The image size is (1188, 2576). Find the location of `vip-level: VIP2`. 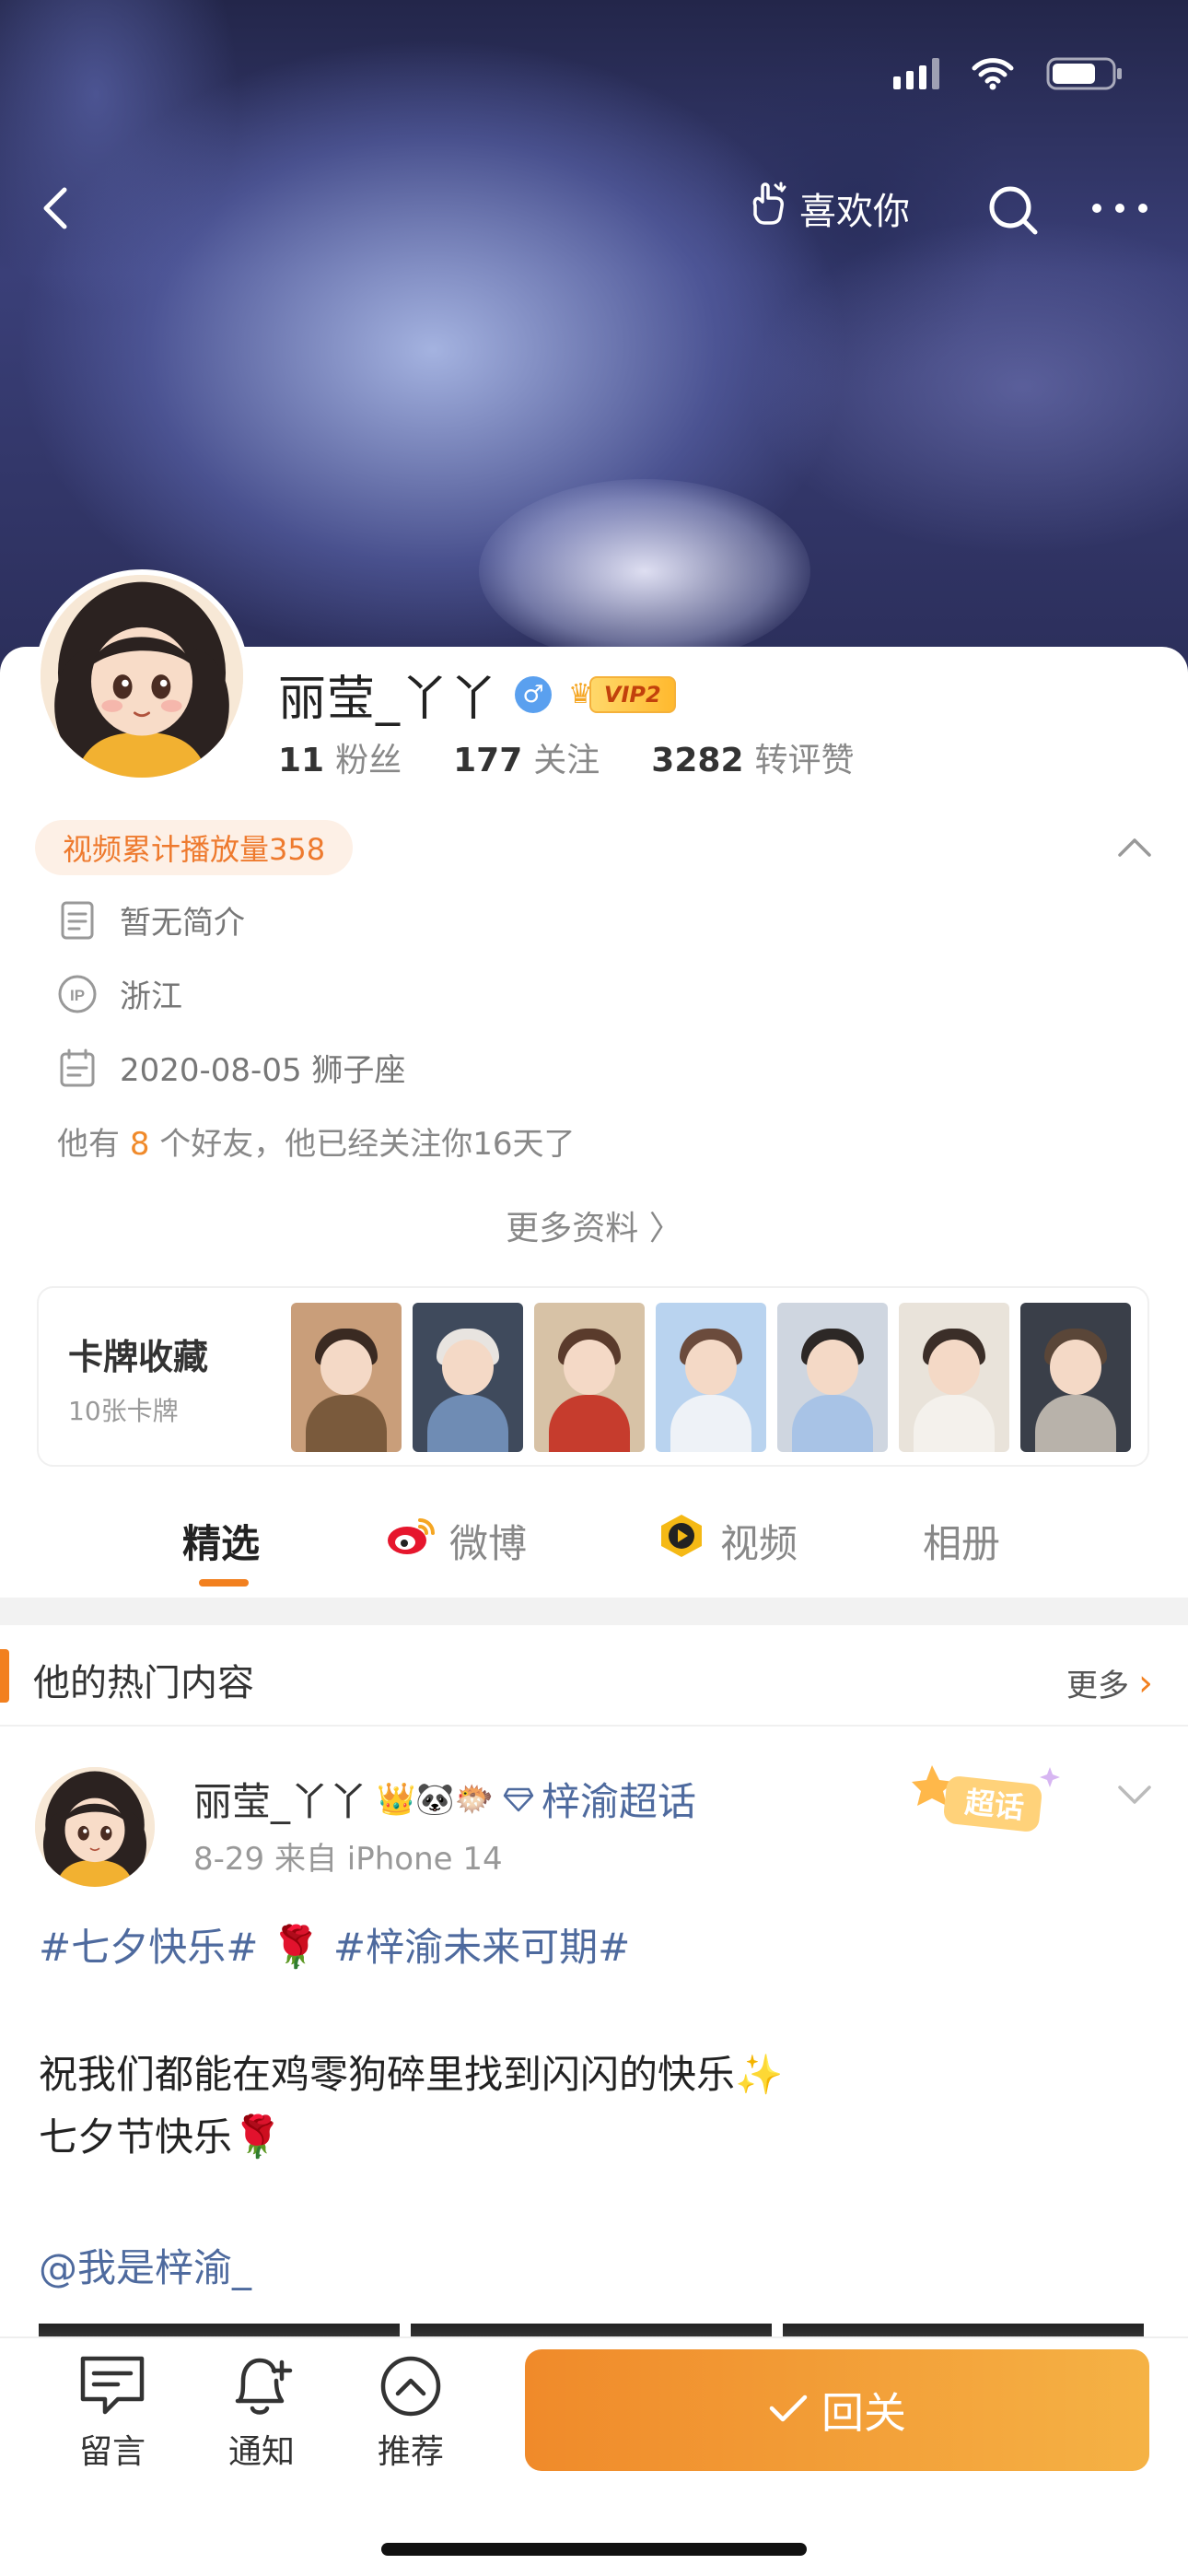

vip-level: VIP2 is located at coordinates (632, 694).